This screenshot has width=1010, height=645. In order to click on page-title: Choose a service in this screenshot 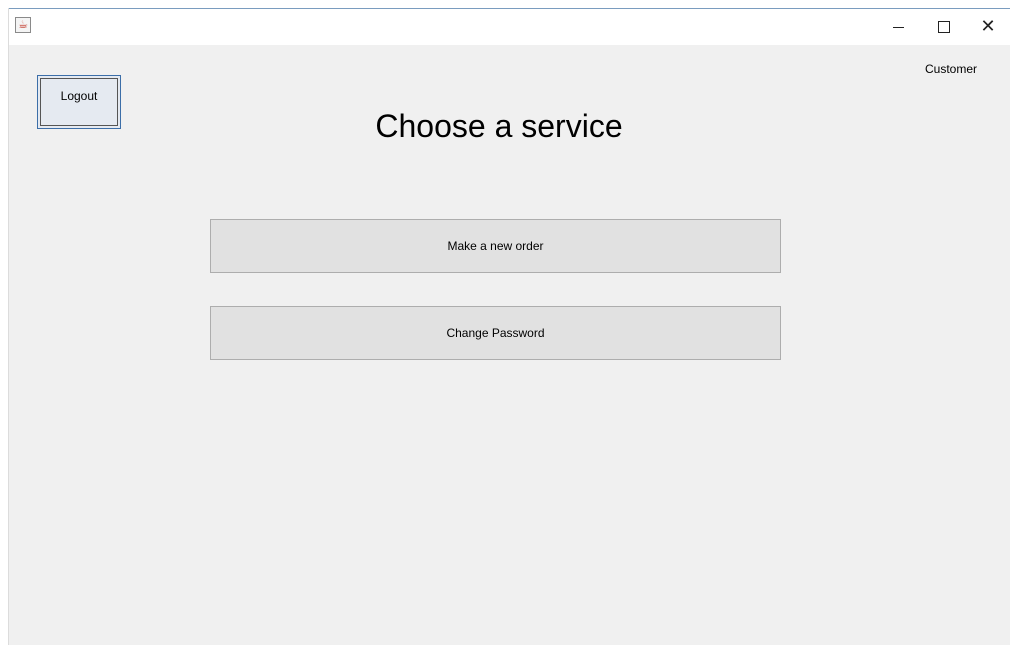, I will do `click(499, 126)`.